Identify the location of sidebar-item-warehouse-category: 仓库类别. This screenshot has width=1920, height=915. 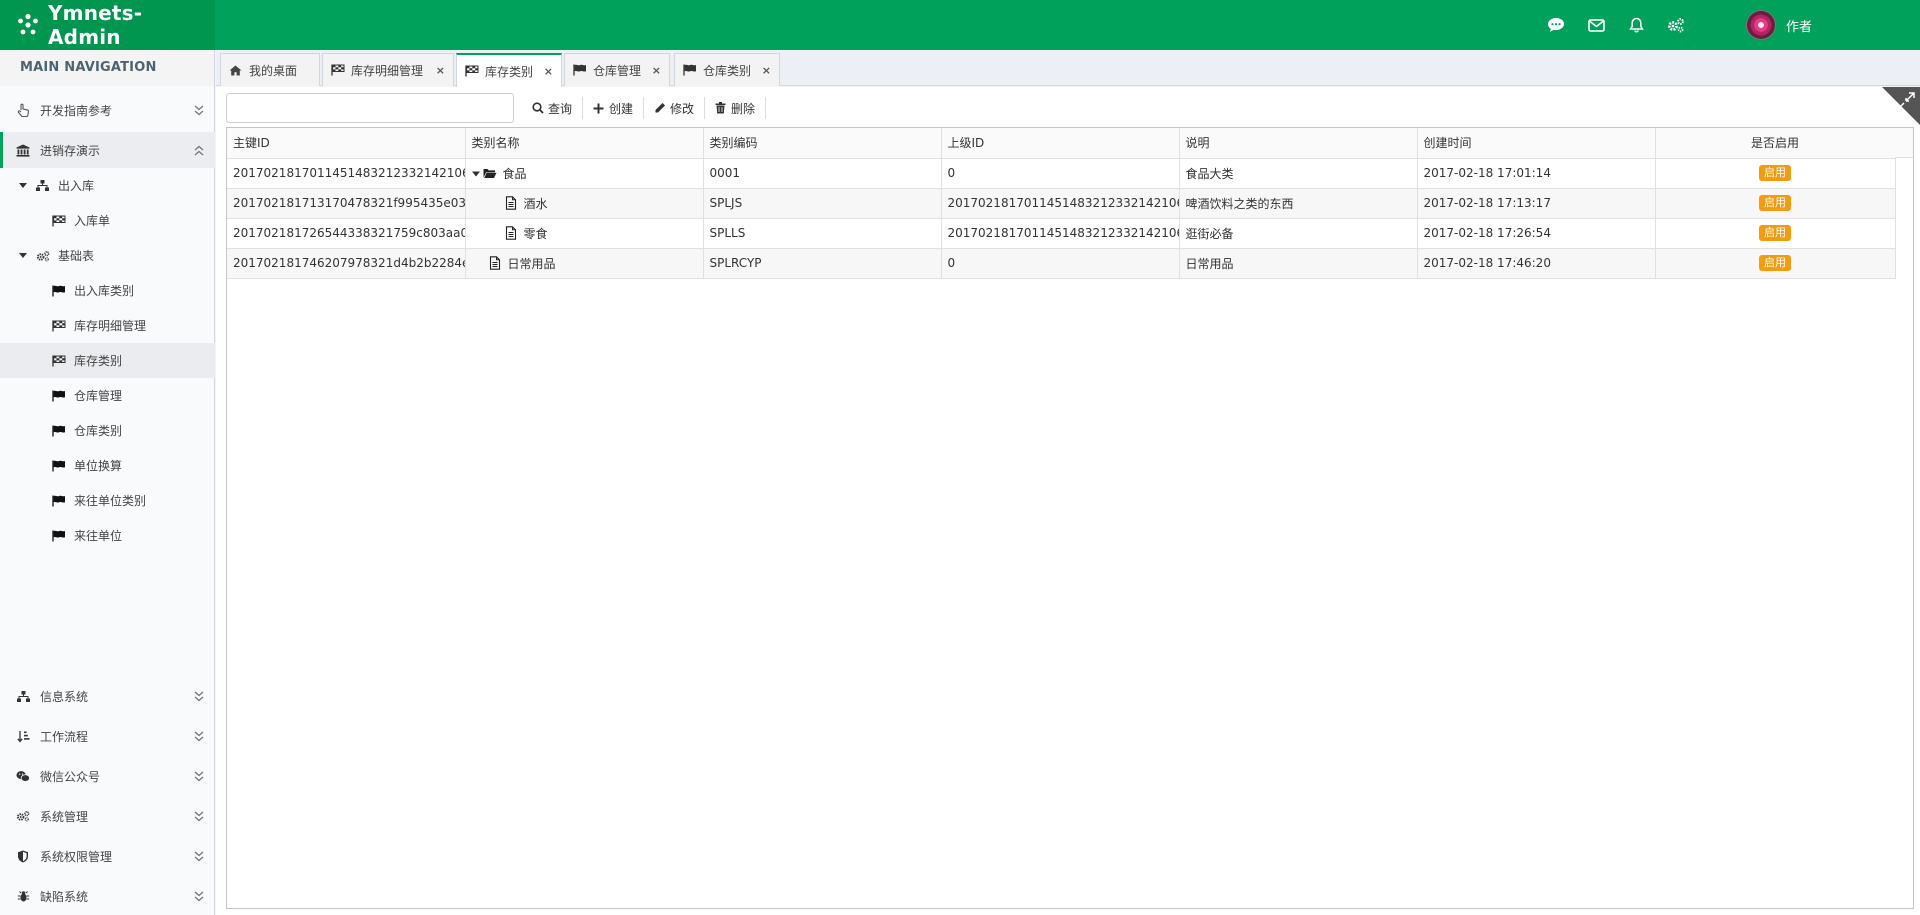
(107, 430).